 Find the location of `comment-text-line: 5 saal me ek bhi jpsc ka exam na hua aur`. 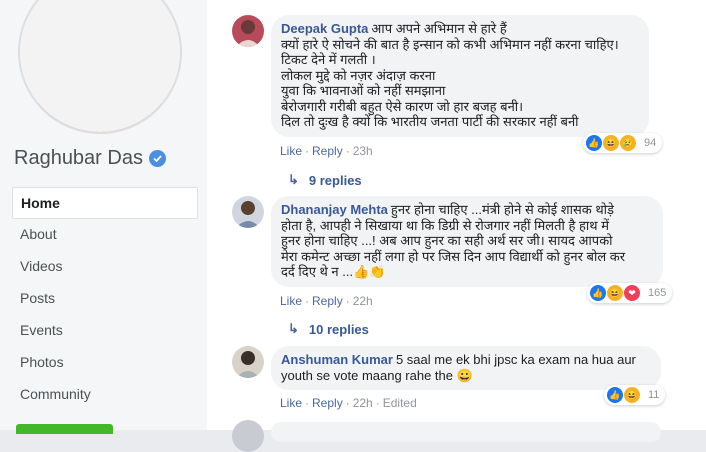

comment-text-line: 5 saal me ek bhi jpsc ka exam na hua aur is located at coordinates (515, 359).